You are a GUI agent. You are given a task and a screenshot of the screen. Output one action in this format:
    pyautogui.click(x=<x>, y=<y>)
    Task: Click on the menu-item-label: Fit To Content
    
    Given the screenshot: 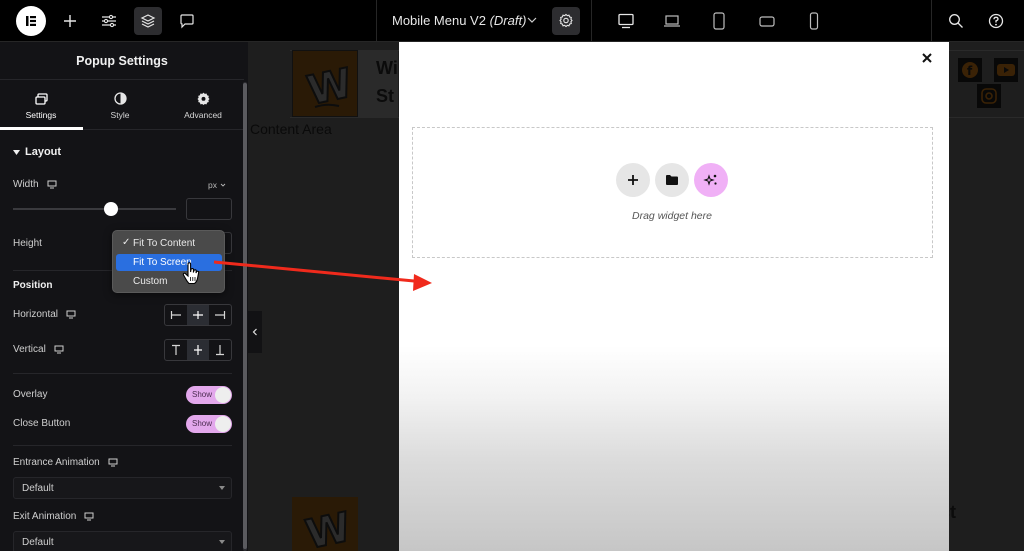 What is the action you would take?
    pyautogui.click(x=164, y=243)
    